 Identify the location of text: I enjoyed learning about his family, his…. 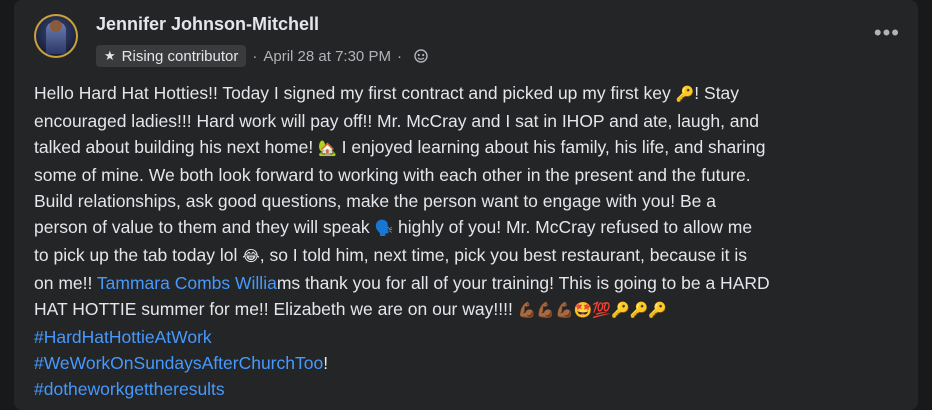
(551, 147).